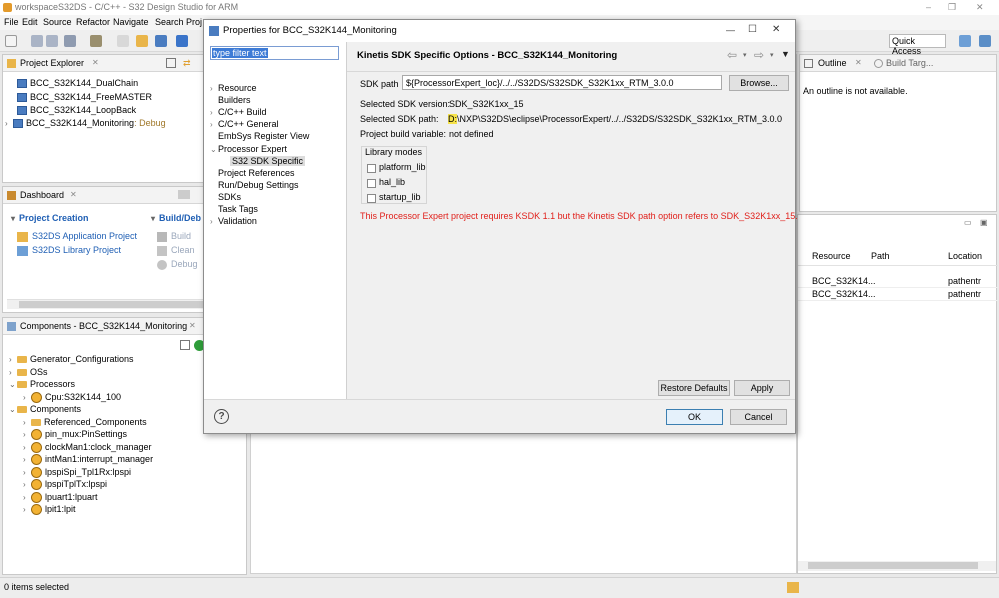 This screenshot has width=999, height=598. Describe the element at coordinates (264, 160) in the screenshot. I see `nav-item: S32 SDK Specific` at that location.